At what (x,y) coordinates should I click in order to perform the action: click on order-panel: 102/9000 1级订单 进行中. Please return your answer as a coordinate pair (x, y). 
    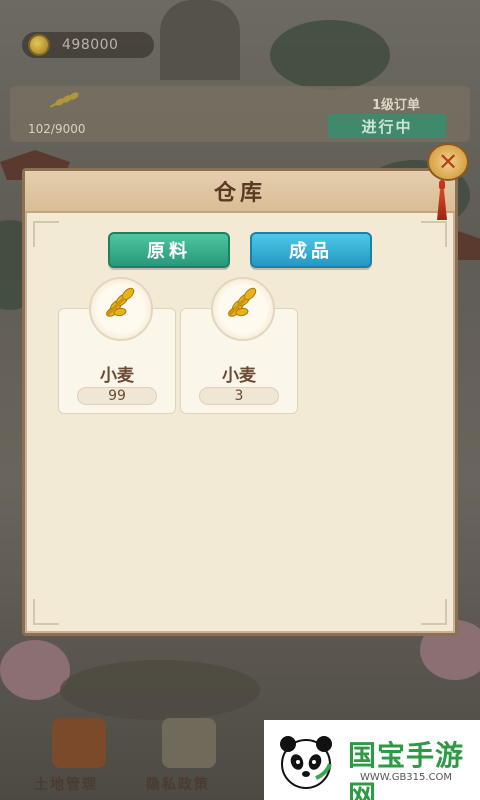
    Looking at the image, I should click on (240, 114).